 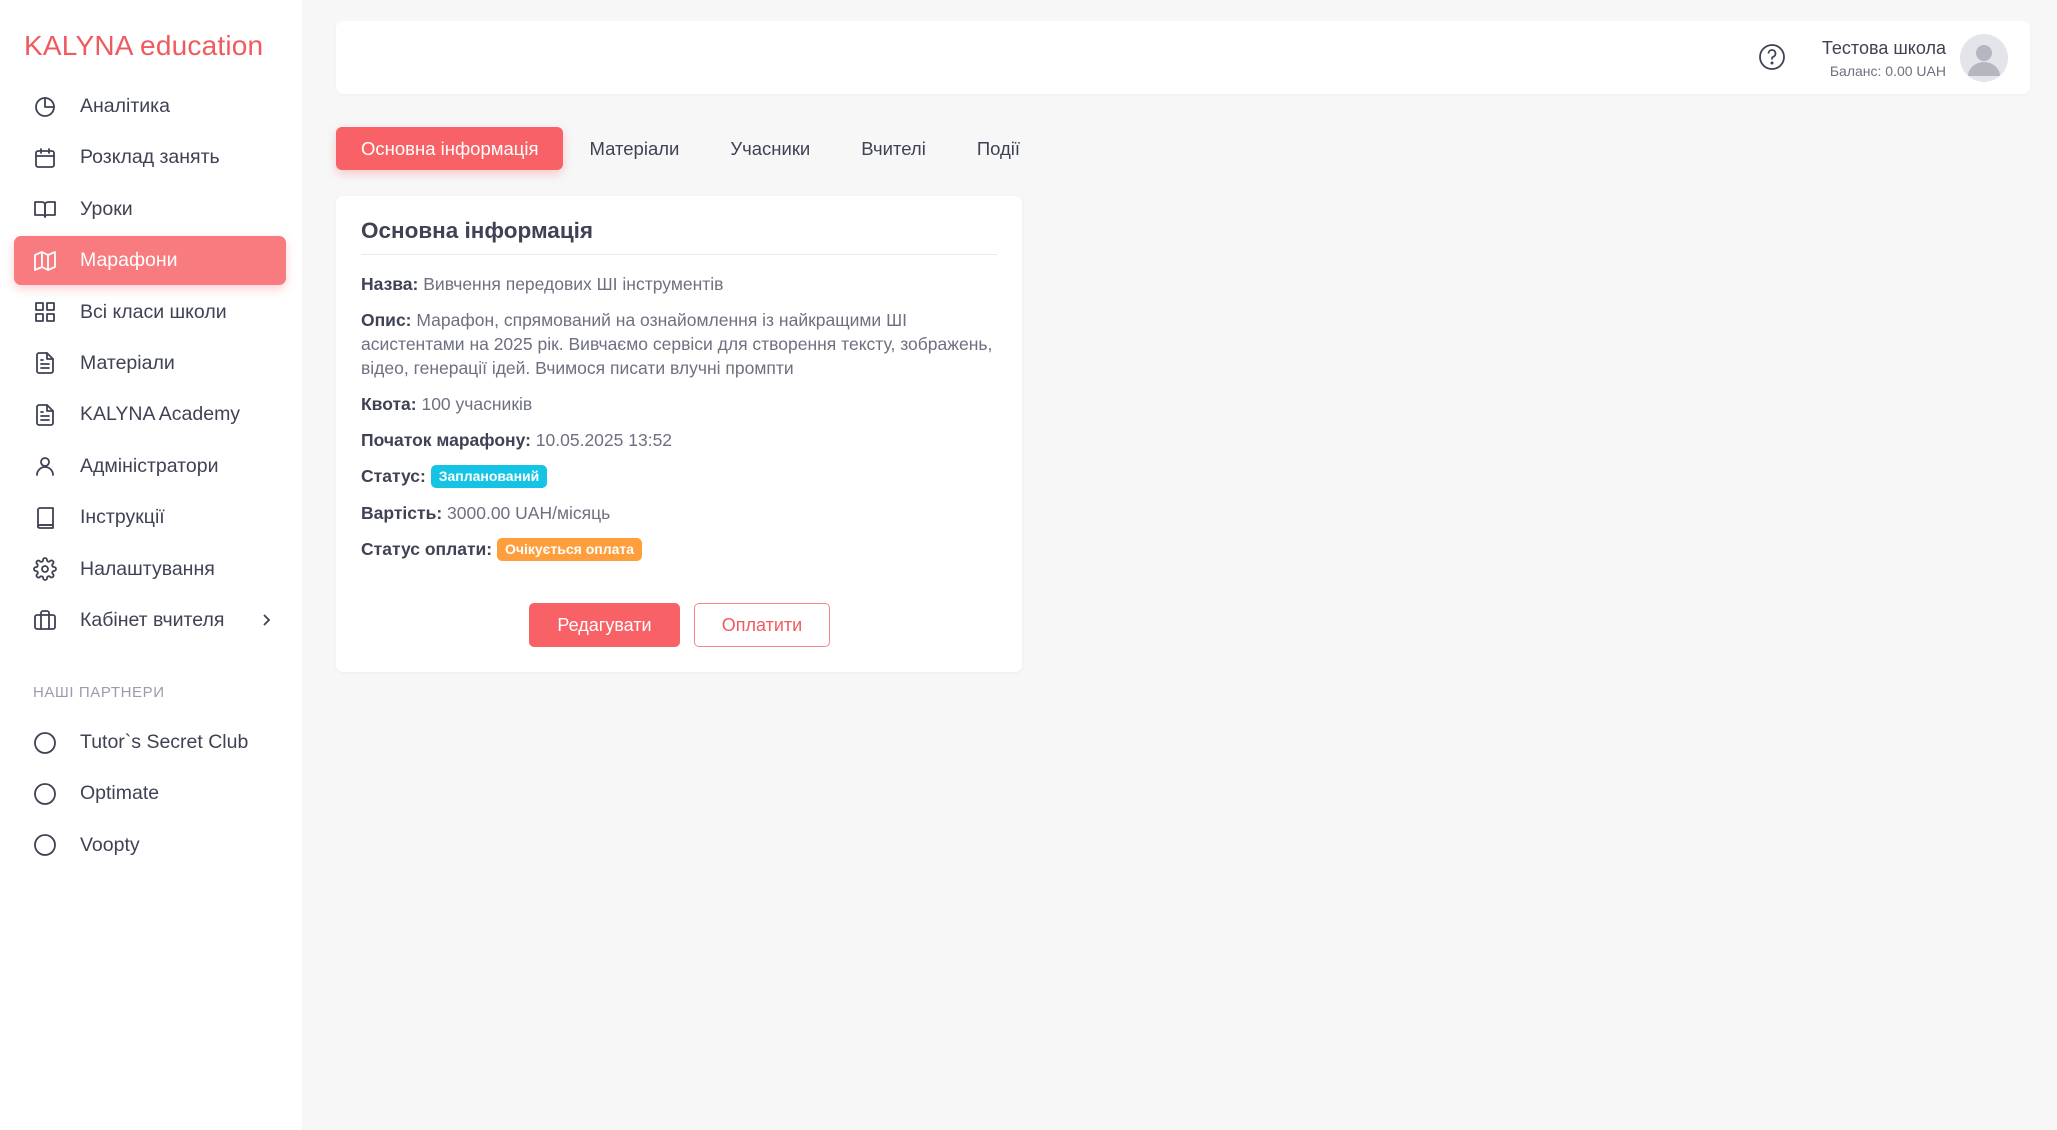 I want to click on sidebar-item-label: Всі класи школи, so click(x=153, y=311).